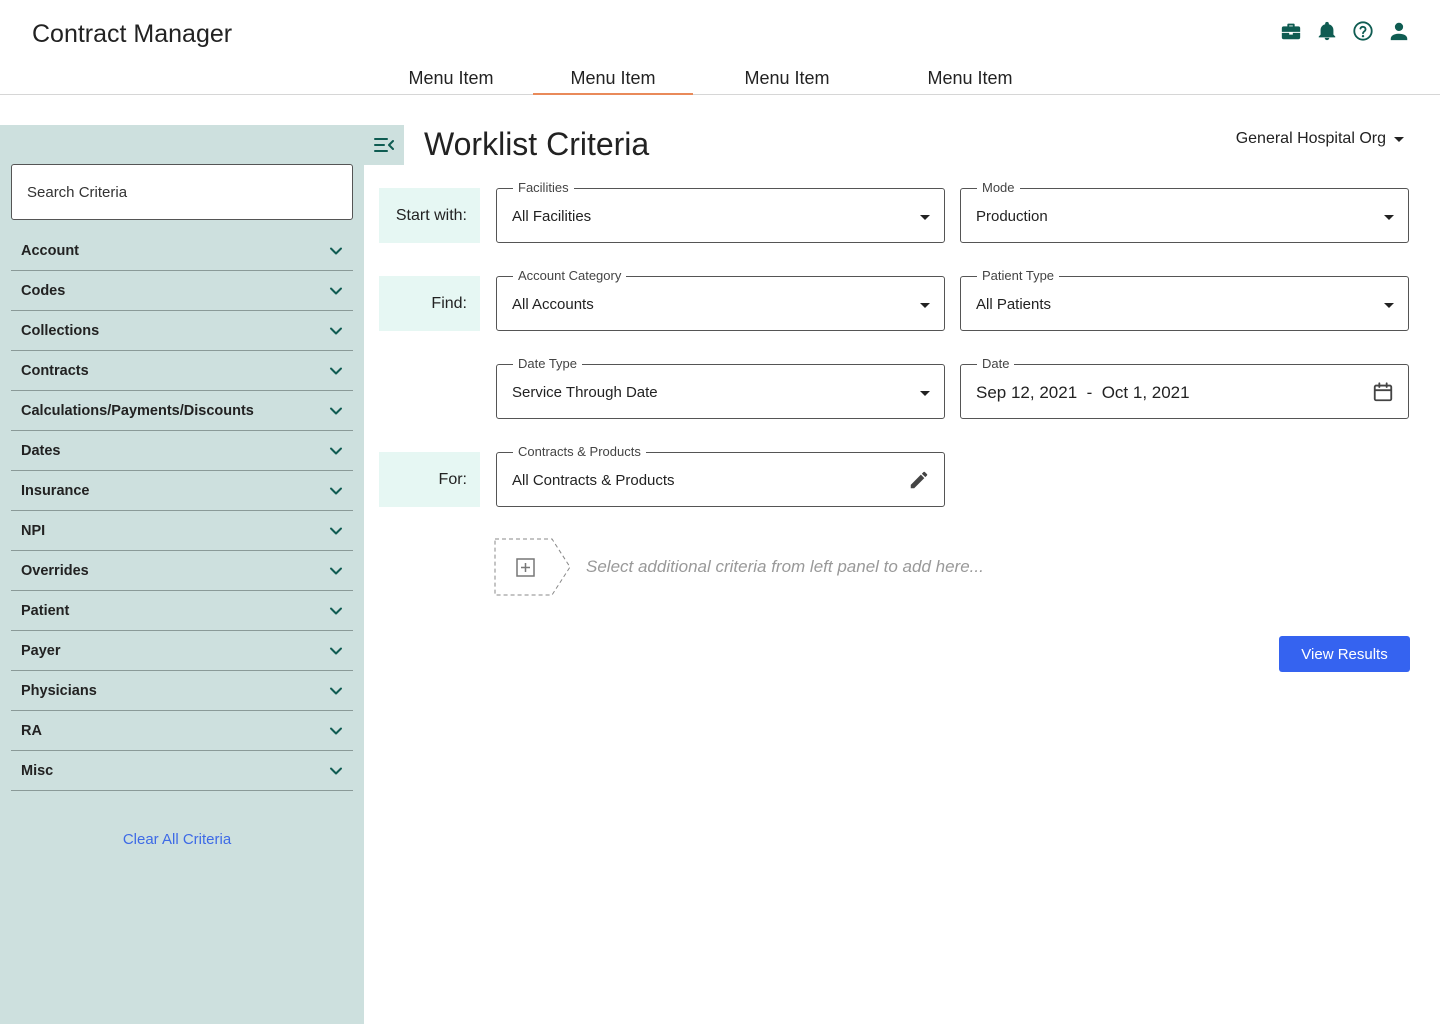 This screenshot has height=1024, width=1440. What do you see at coordinates (1184, 211) in the screenshot?
I see `mode-select: Mode Production` at bounding box center [1184, 211].